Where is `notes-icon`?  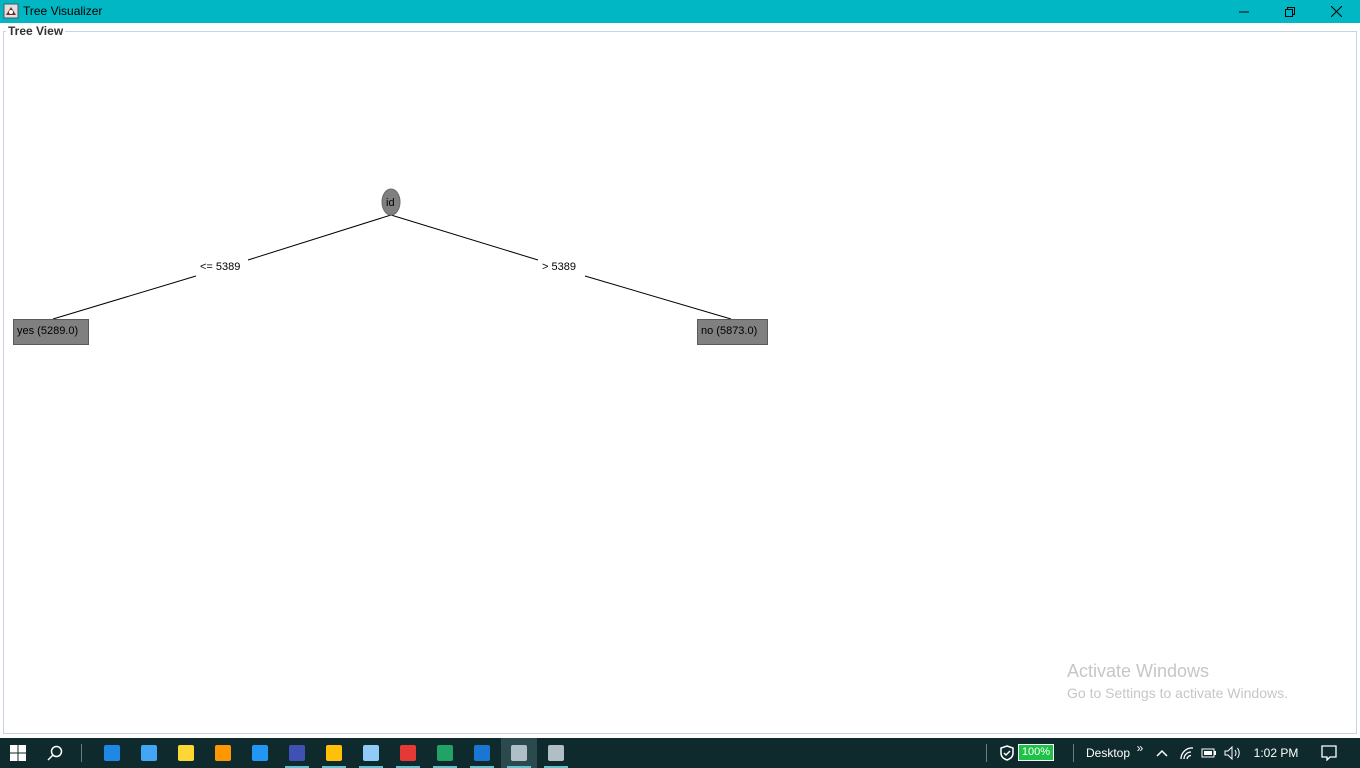 notes-icon is located at coordinates (371, 753).